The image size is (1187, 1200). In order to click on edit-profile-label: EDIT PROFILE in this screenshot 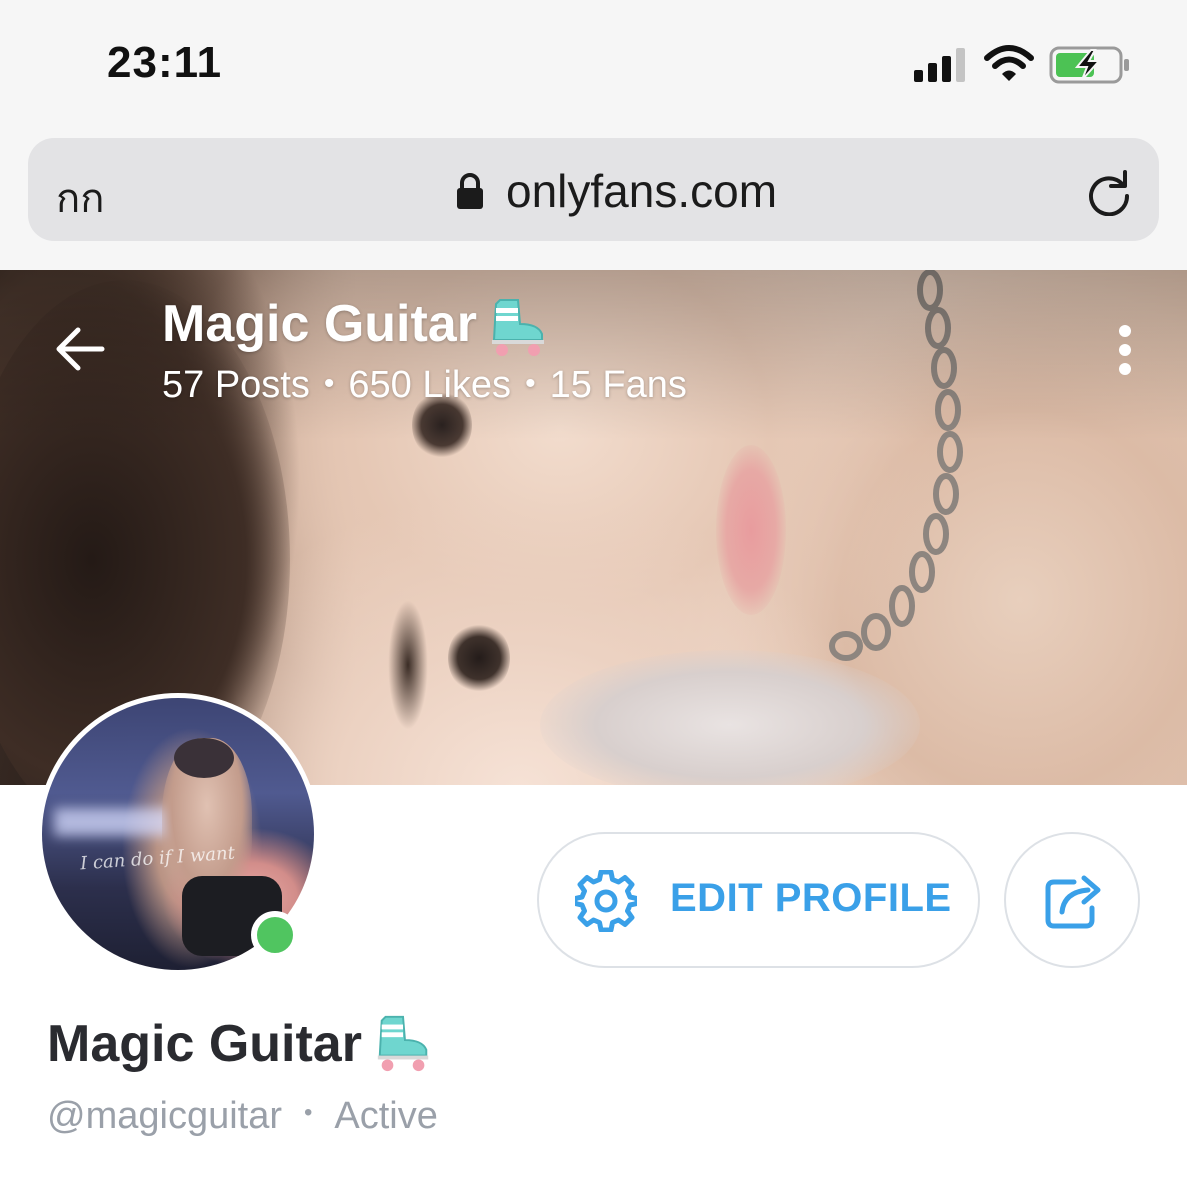, I will do `click(811, 898)`.